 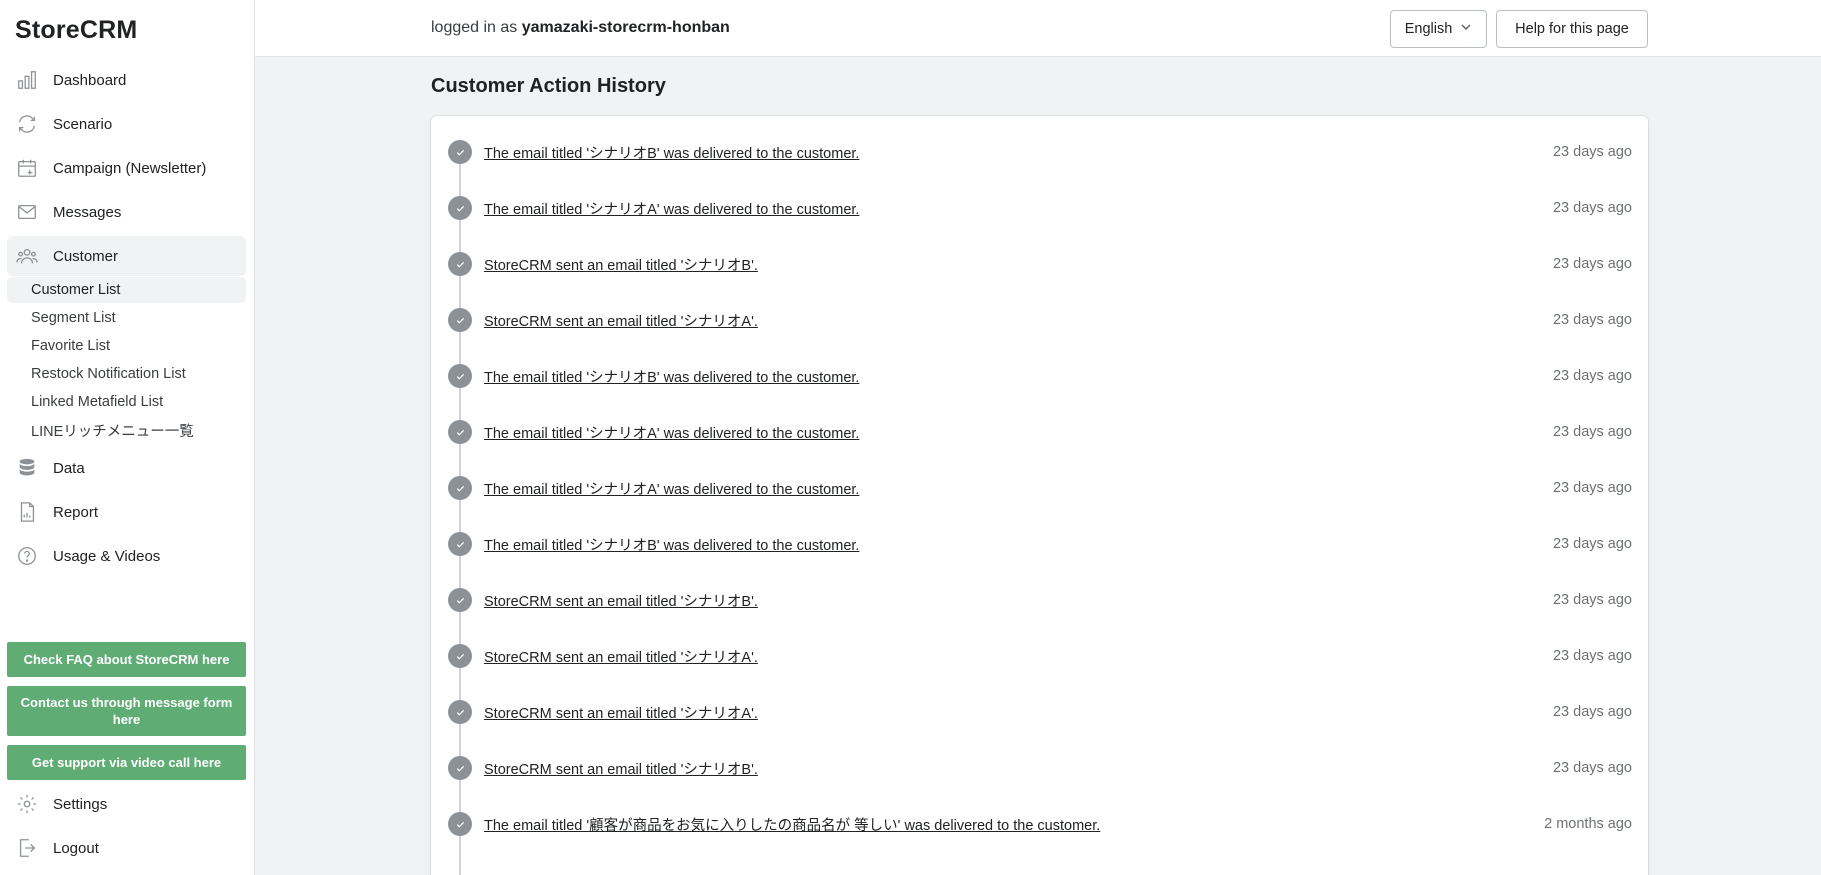 What do you see at coordinates (27, 512) in the screenshot?
I see `report-icon` at bounding box center [27, 512].